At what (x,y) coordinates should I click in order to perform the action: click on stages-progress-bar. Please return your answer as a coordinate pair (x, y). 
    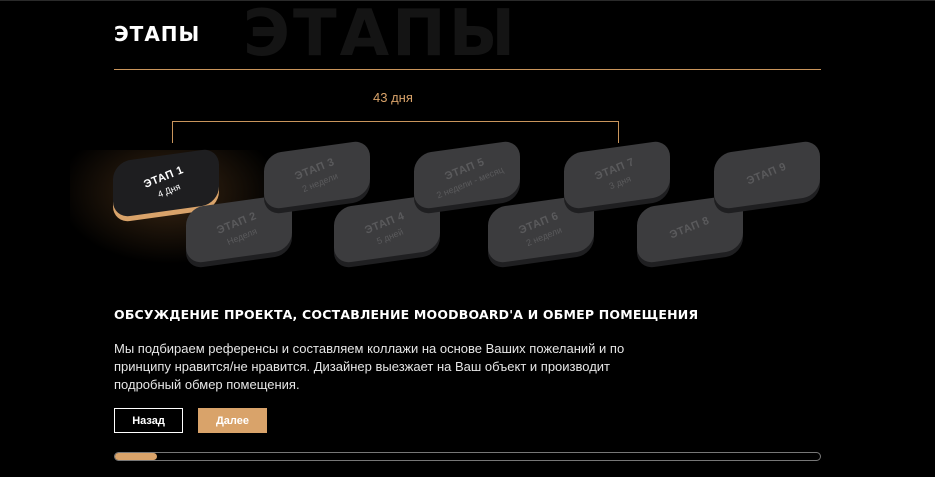
    Looking at the image, I should click on (467, 456).